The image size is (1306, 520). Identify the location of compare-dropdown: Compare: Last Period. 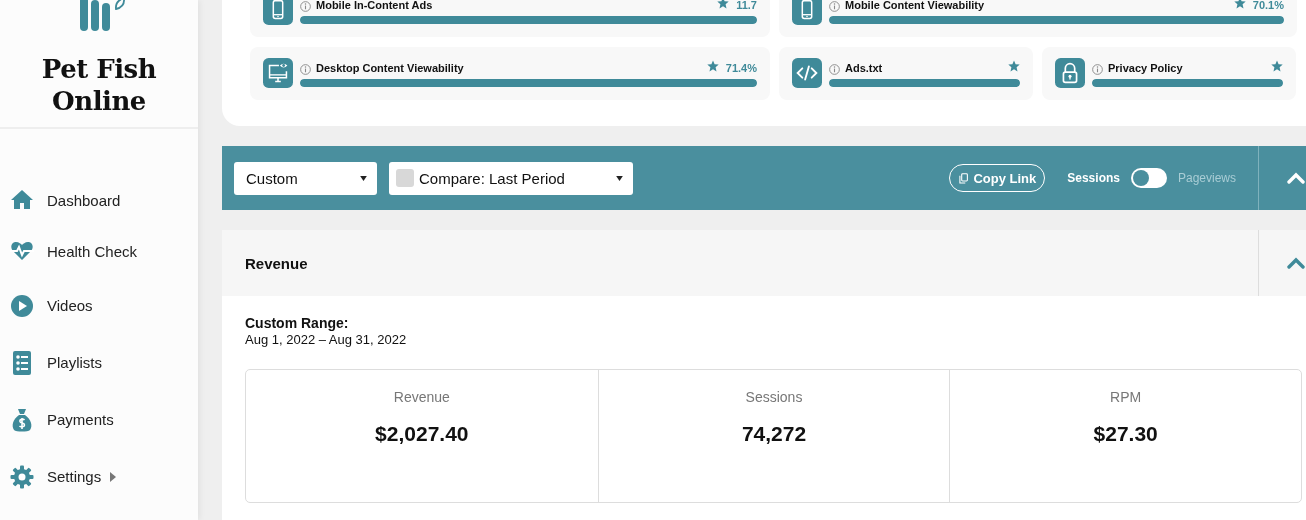
(511, 178).